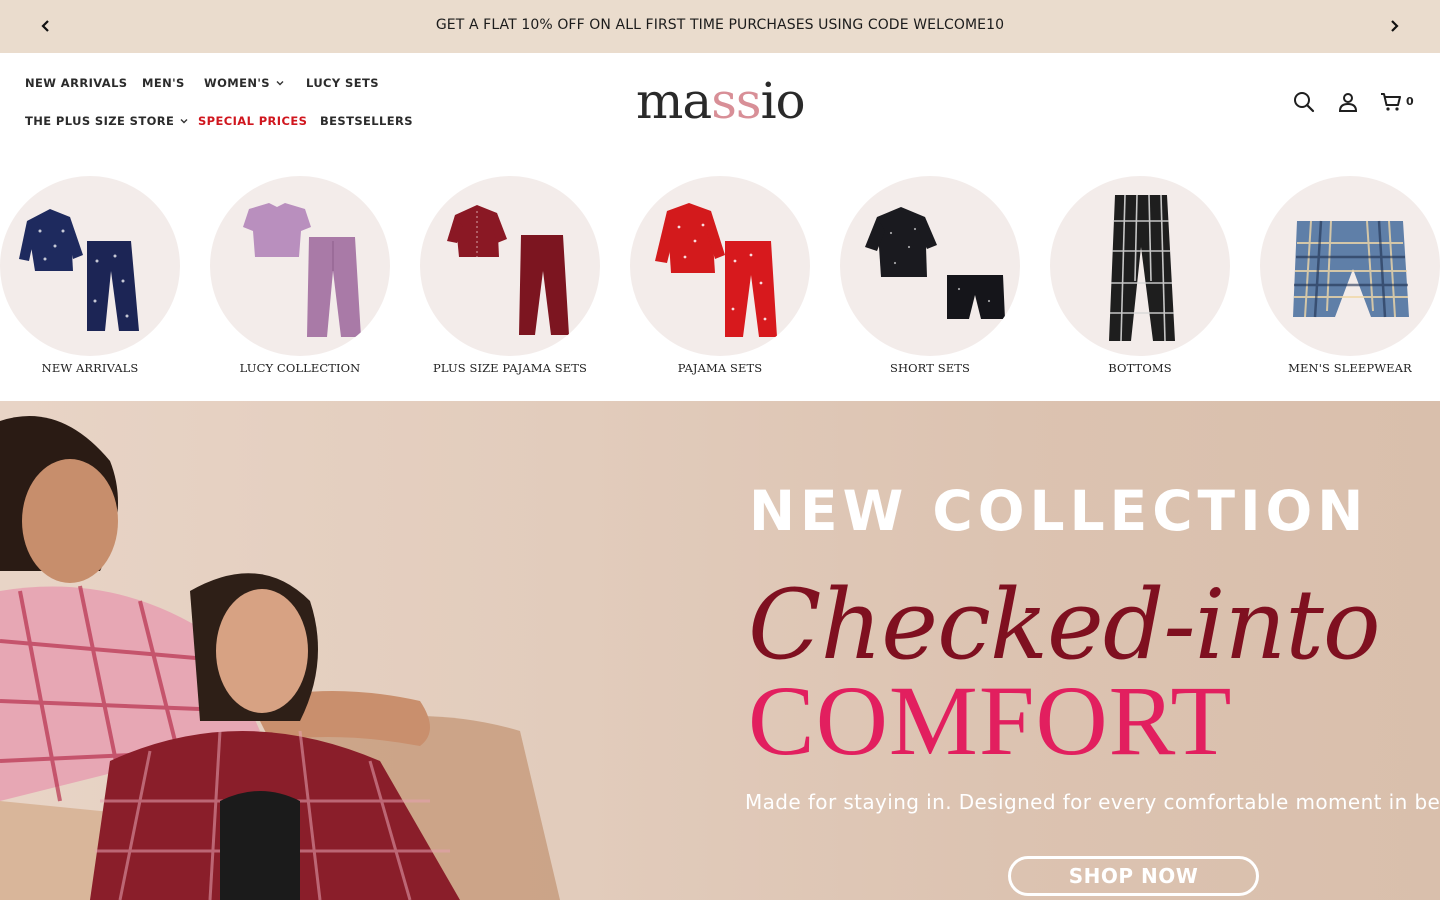 This screenshot has width=1440, height=900. Describe the element at coordinates (100, 121) in the screenshot. I see `nav-plus-size-store-label: THE PLUS SIZE STORE` at that location.